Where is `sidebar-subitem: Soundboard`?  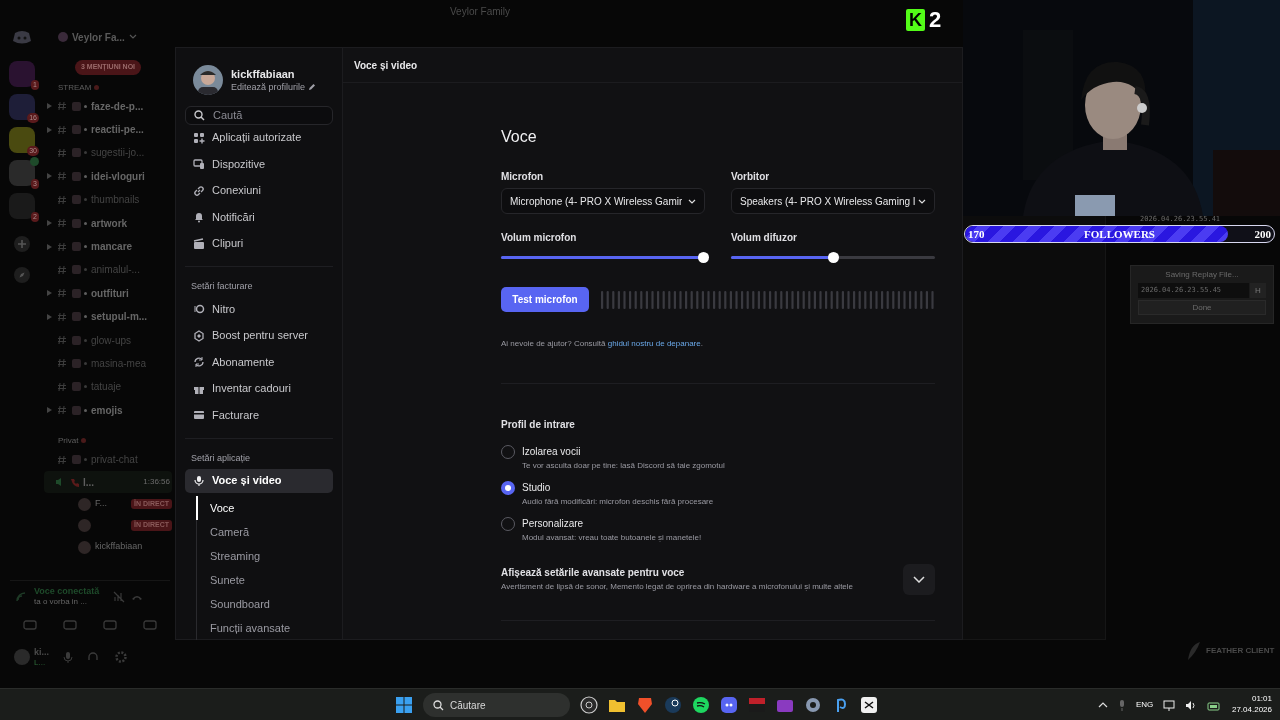
sidebar-subitem: Soundboard is located at coordinates (264, 604).